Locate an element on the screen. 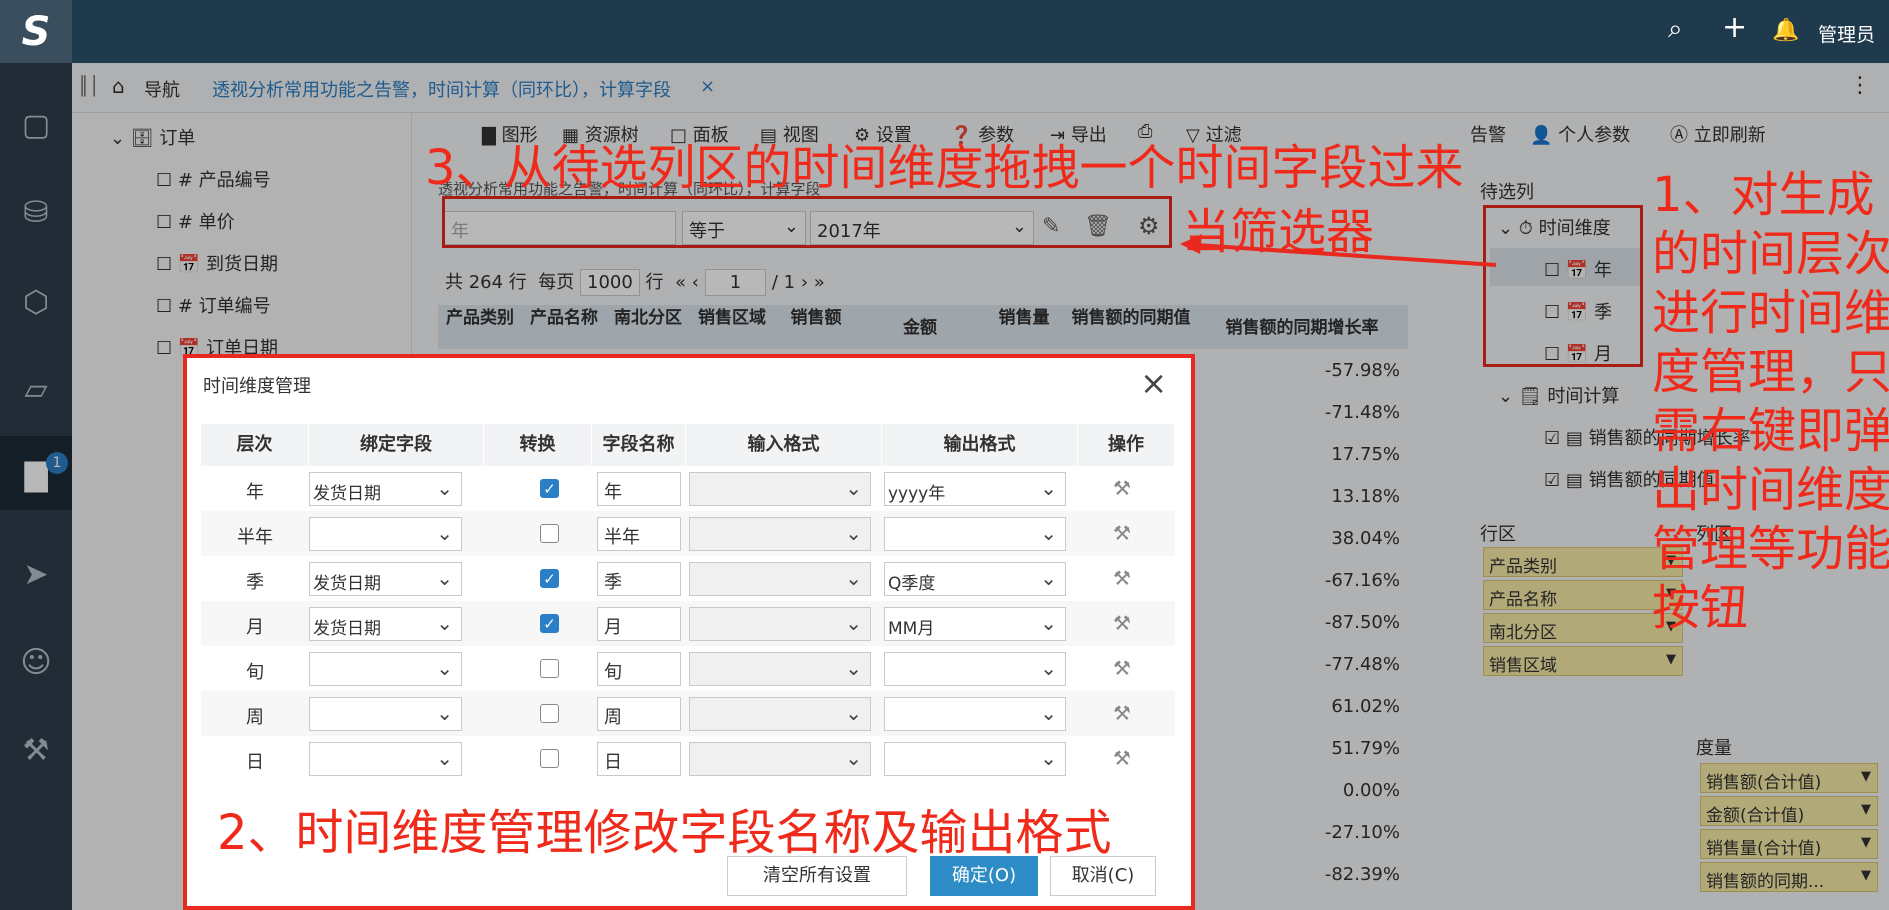  annotation-step3: 3、从待选列区的时间维度拖拽一个时间字段过来 is located at coordinates (944, 168).